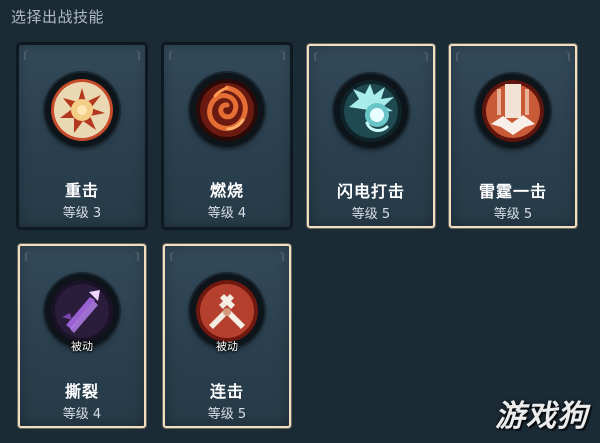 The image size is (600, 443). I want to click on skill-name: 闪电打击, so click(370, 191).